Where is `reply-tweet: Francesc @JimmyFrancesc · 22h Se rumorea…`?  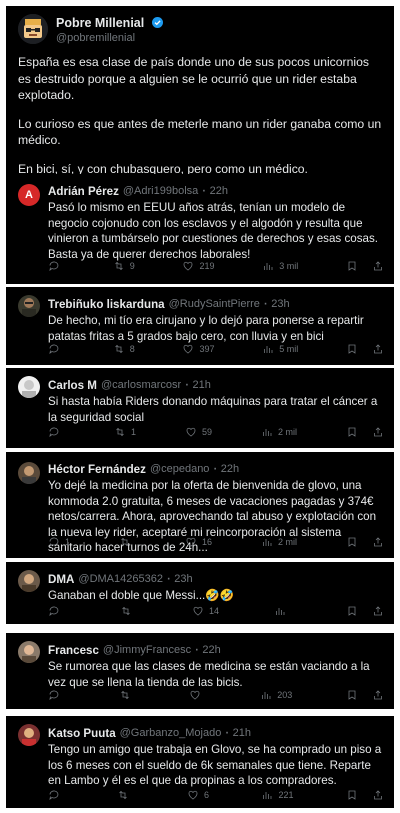 reply-tweet: Francesc @JimmyFrancesc · 22h Se rumorea… is located at coordinates (200, 671).